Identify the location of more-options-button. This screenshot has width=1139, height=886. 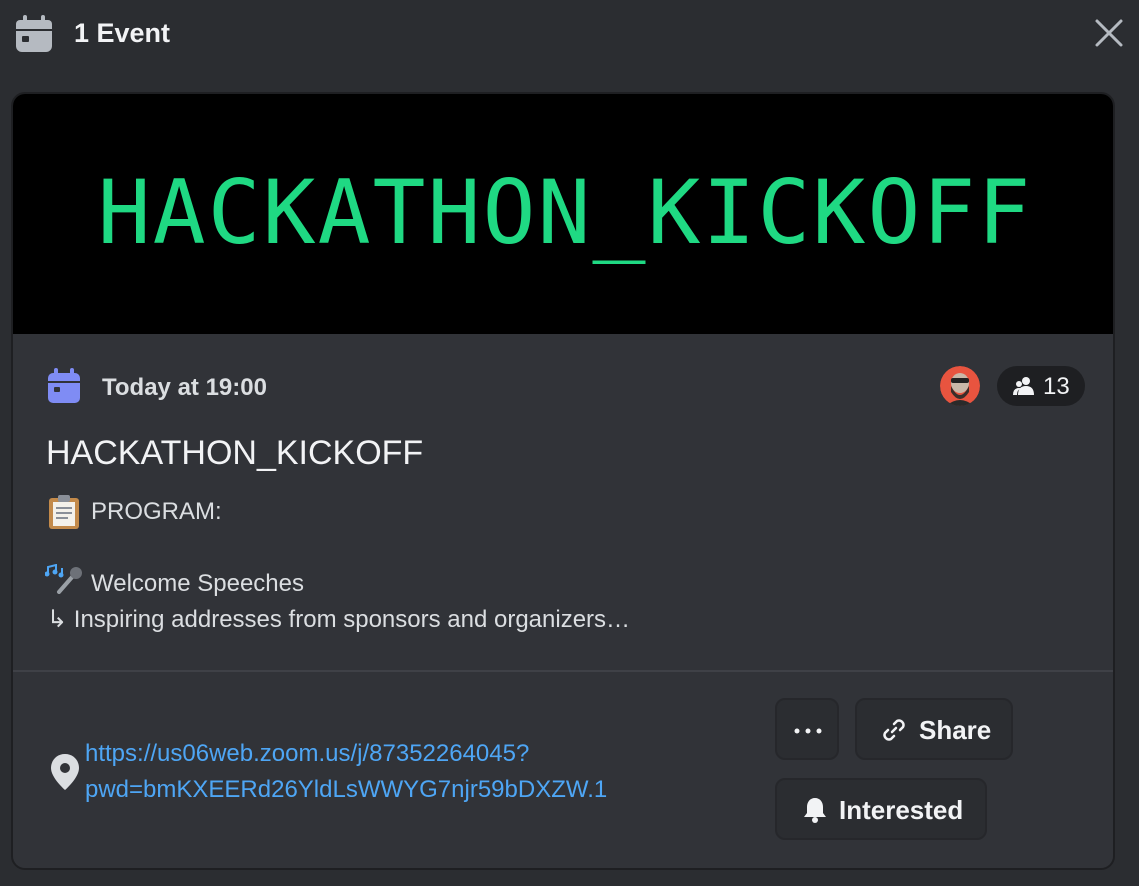
(807, 729).